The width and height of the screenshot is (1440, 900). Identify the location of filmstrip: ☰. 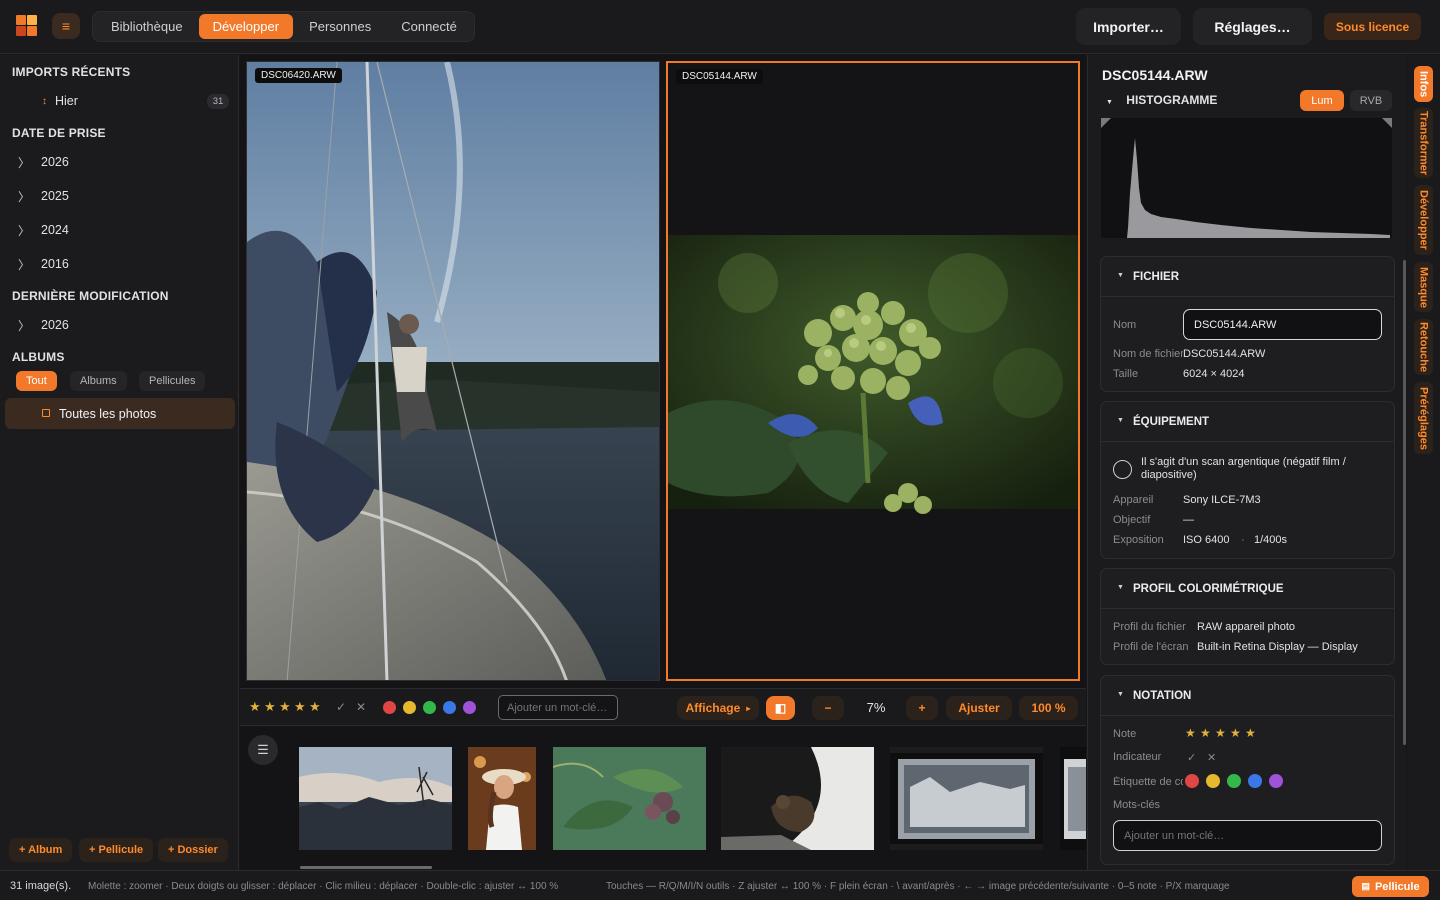
(663, 798).